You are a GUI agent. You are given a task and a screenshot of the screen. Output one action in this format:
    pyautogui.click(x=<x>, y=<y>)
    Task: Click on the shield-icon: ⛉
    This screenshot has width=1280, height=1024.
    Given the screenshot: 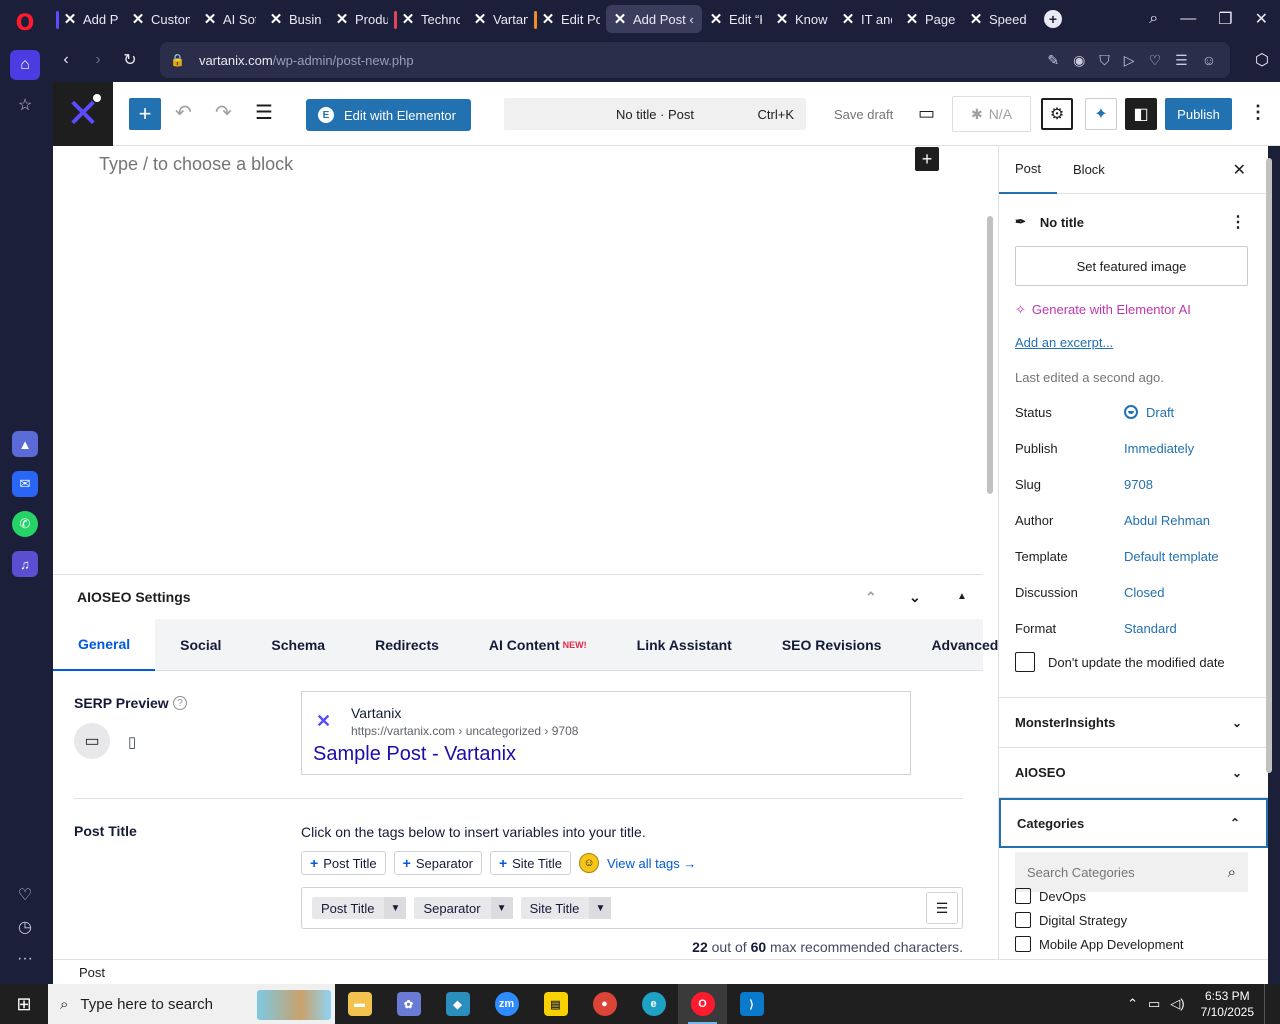 What is the action you would take?
    pyautogui.click(x=1104, y=60)
    